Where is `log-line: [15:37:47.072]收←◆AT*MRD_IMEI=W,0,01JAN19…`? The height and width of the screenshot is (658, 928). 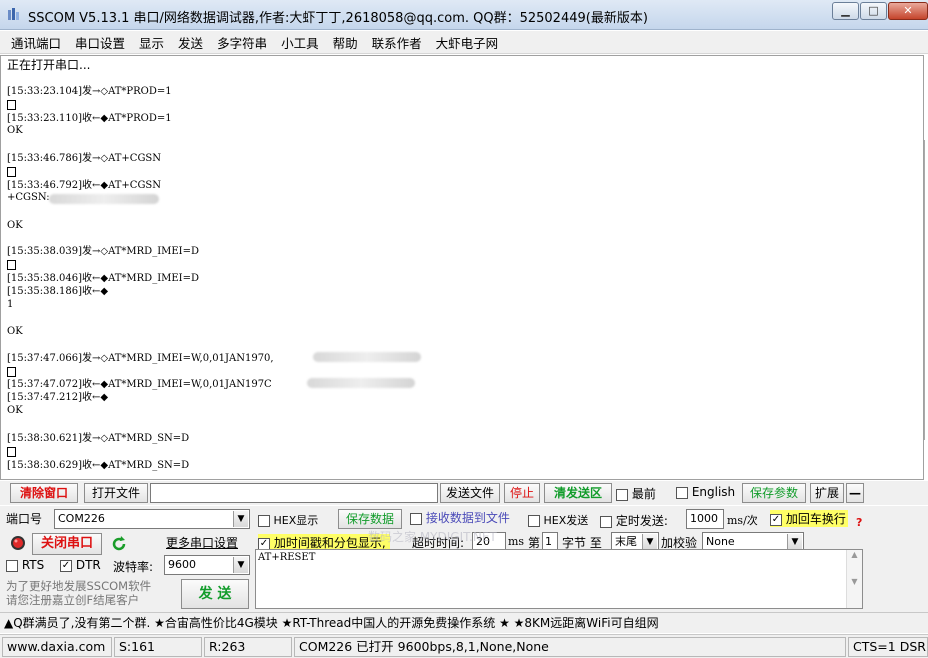
log-line: [15:37:47.072]收←◆AT*MRD_IMEI=W,0,01JAN19… is located at coordinates (139, 384).